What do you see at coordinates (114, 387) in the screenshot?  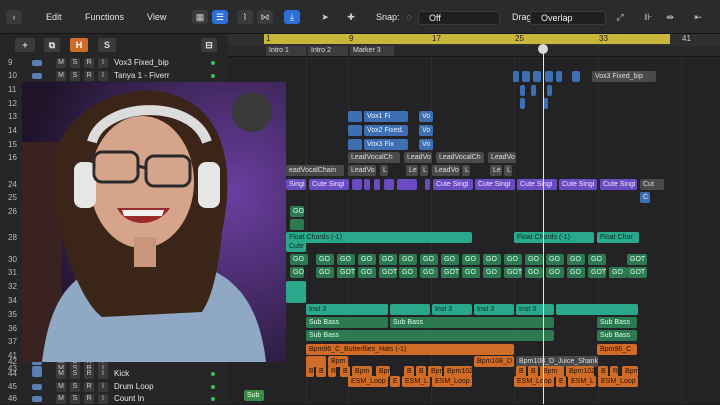 I see `track-row: 45 M S R I Drum Loop` at bounding box center [114, 387].